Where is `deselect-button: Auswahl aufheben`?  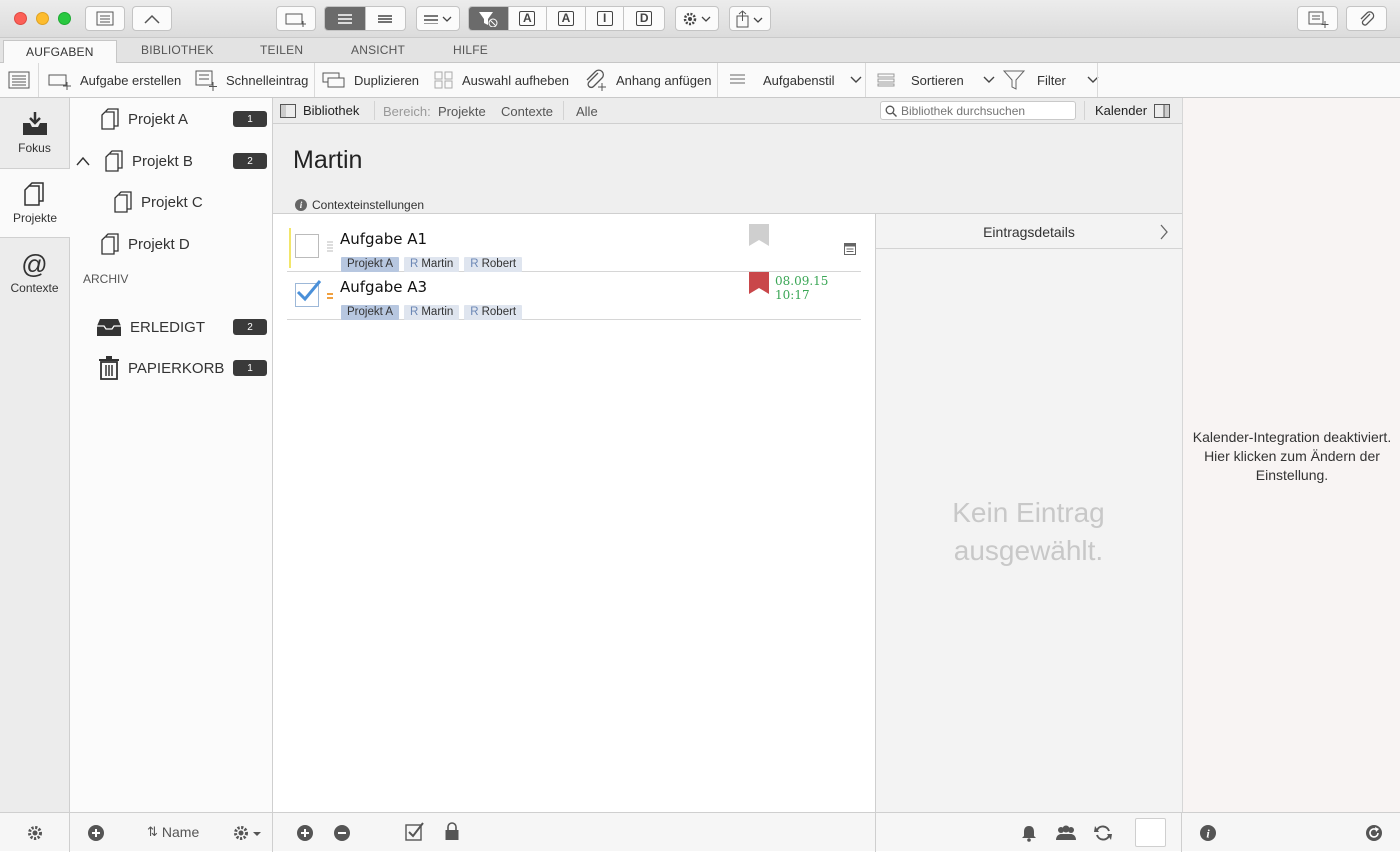 deselect-button: Auswahl aufheben is located at coordinates (501, 80).